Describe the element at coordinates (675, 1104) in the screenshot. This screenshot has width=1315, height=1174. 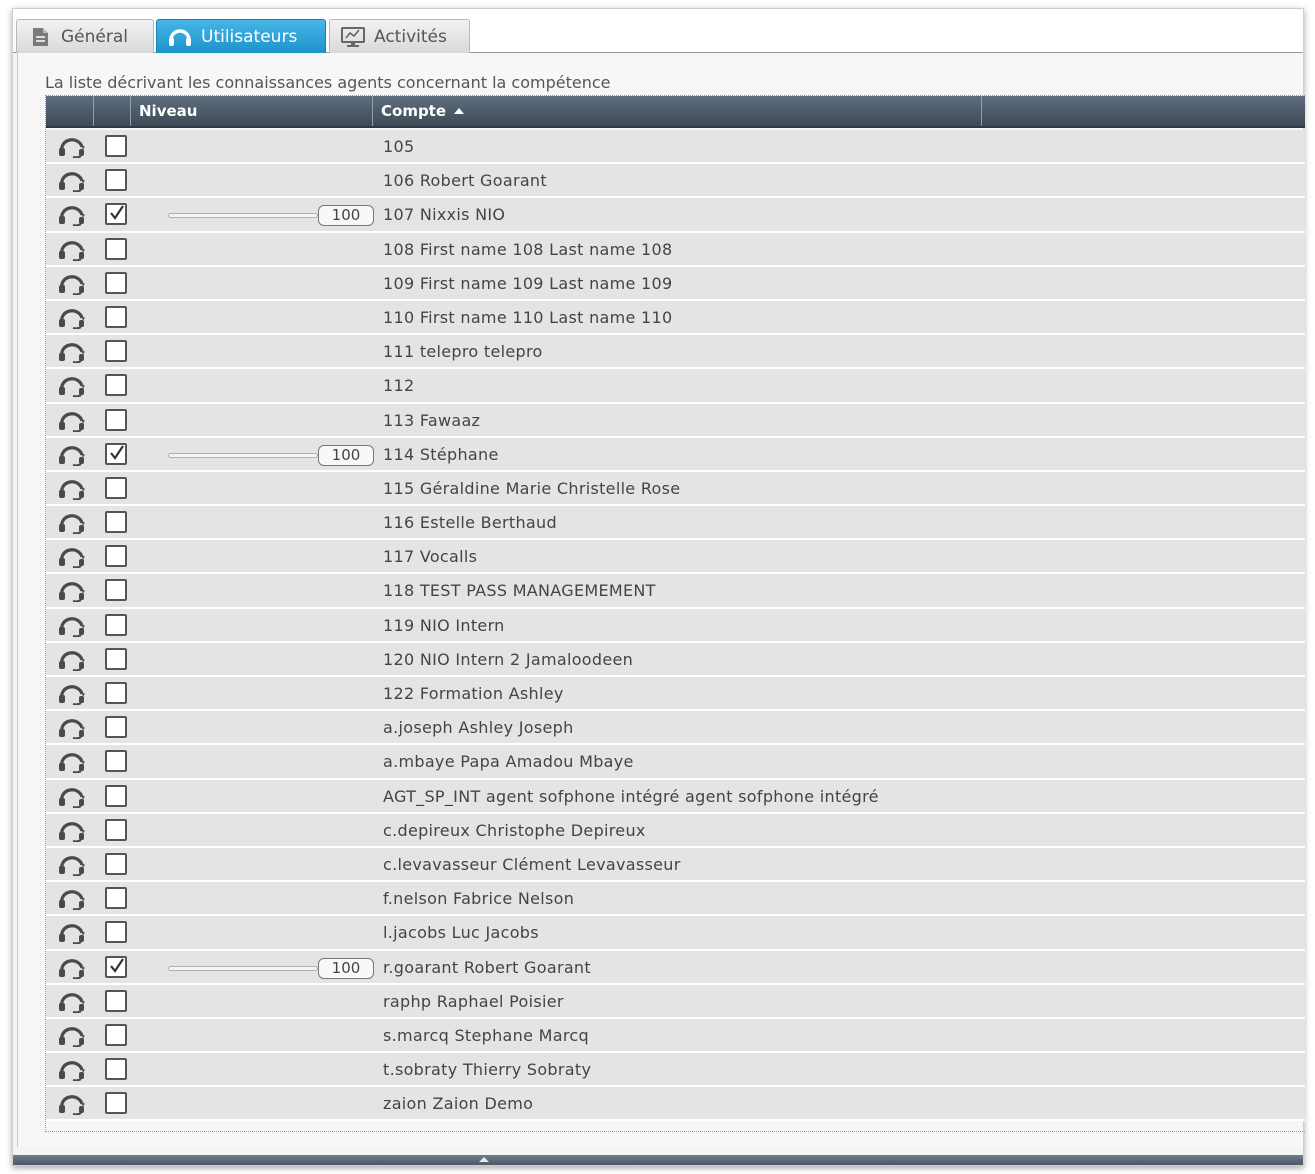
I see `agent-row: zaion Zaion Demo` at that location.